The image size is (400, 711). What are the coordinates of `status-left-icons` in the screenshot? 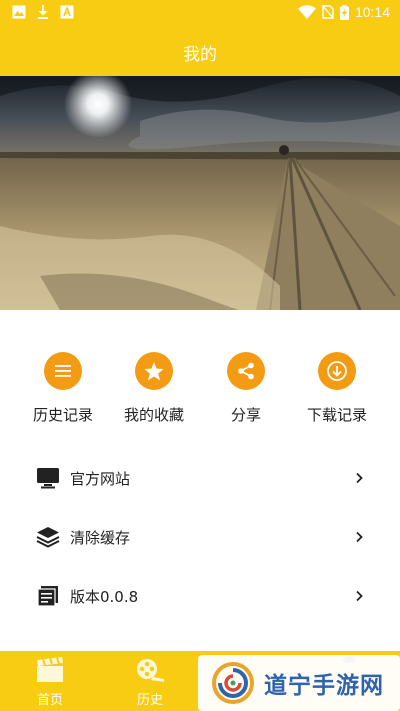 It's located at (43, 12).